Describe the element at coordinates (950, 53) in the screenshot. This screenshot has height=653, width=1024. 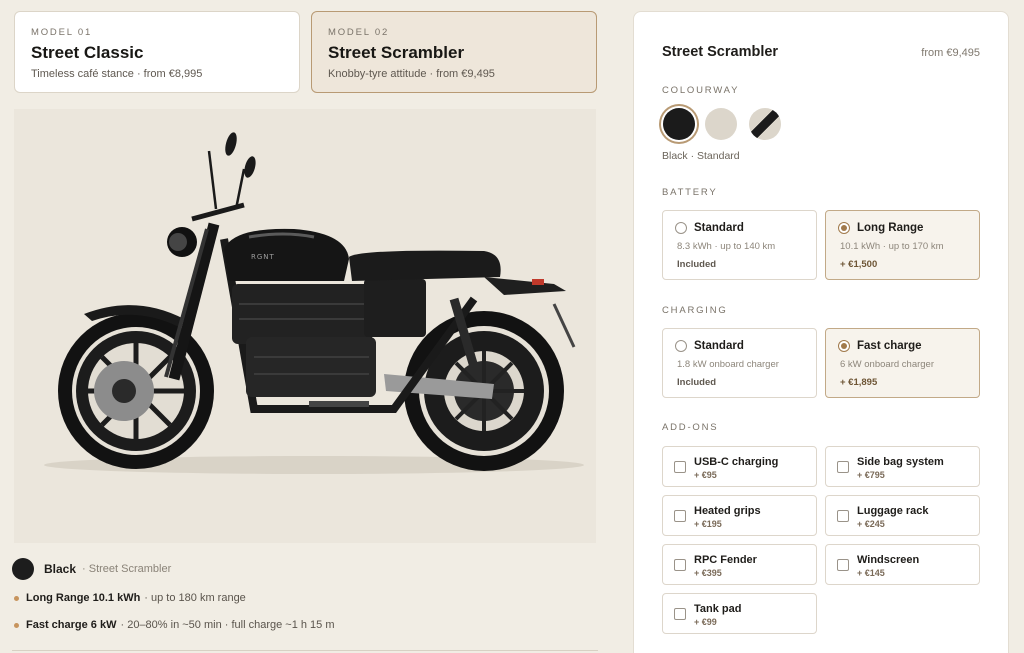
I see `panel-price: from €9,495` at that location.